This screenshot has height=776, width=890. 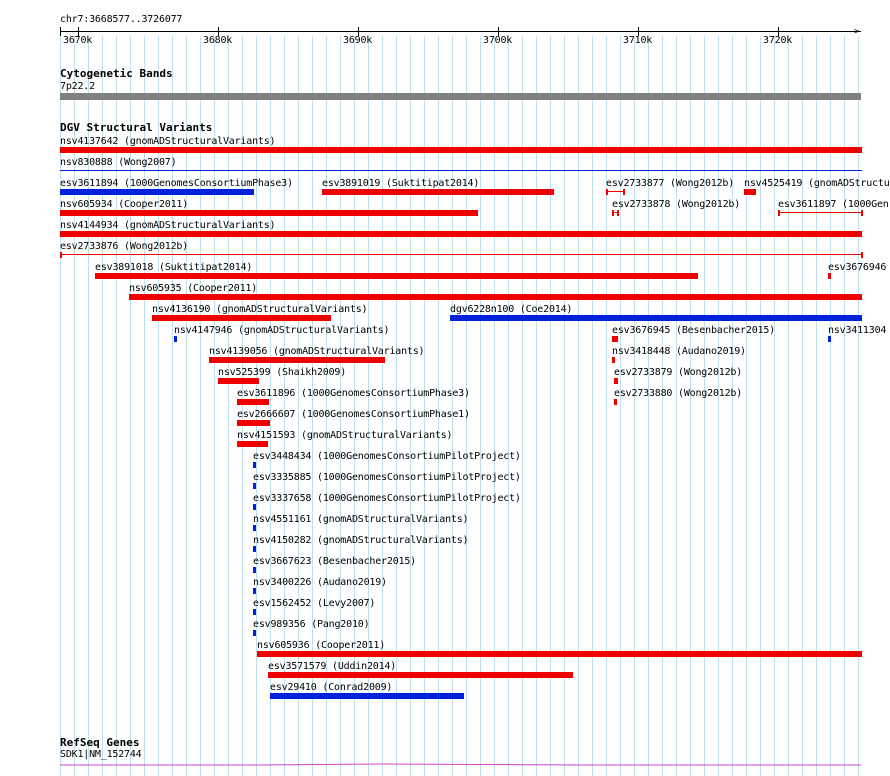 I want to click on variant-label: esv989356 (Pang2010), so click(x=311, y=624).